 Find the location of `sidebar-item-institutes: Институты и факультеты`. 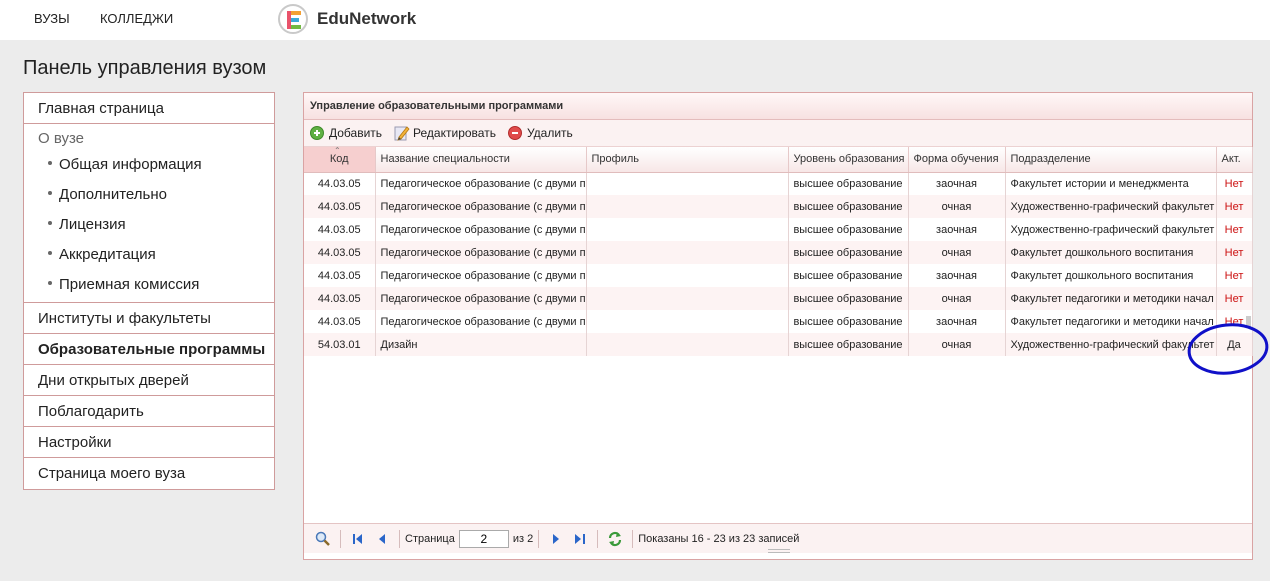

sidebar-item-institutes: Институты и факультеты is located at coordinates (149, 318).